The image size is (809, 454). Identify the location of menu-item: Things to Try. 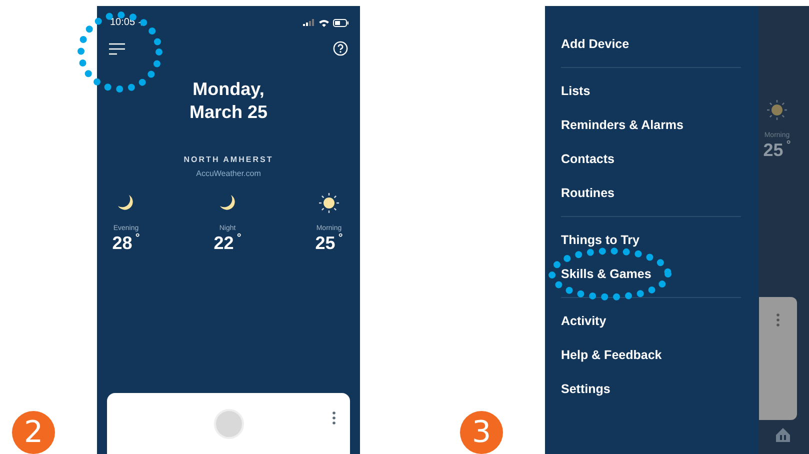
(600, 240).